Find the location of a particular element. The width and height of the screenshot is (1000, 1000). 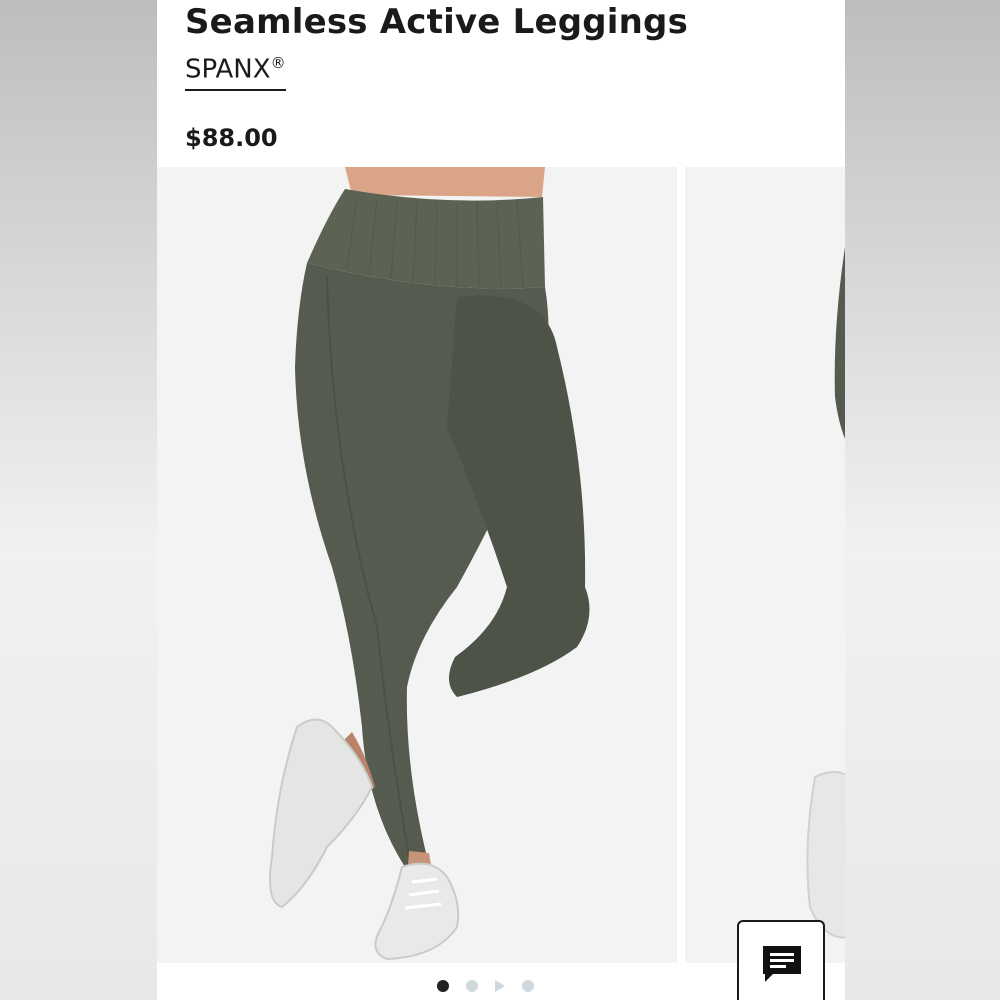

play-icon is located at coordinates (500, 986).